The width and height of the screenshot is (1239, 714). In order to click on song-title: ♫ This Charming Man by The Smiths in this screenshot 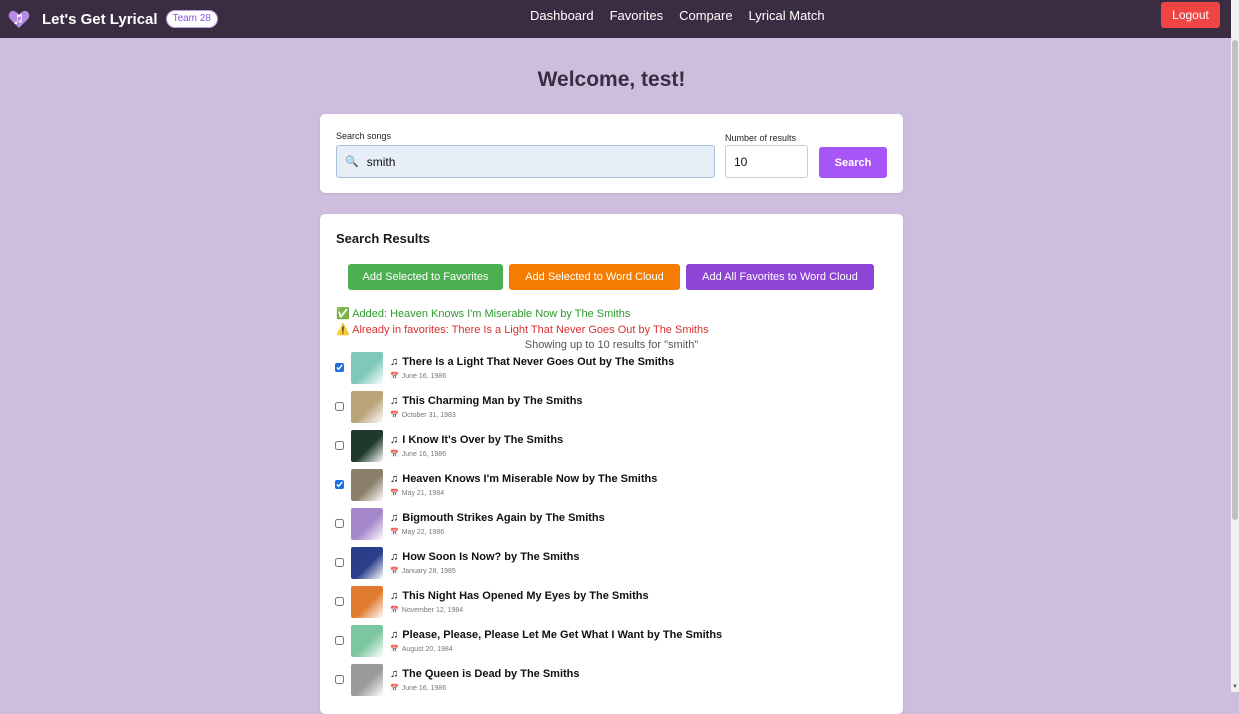, I will do `click(486, 401)`.